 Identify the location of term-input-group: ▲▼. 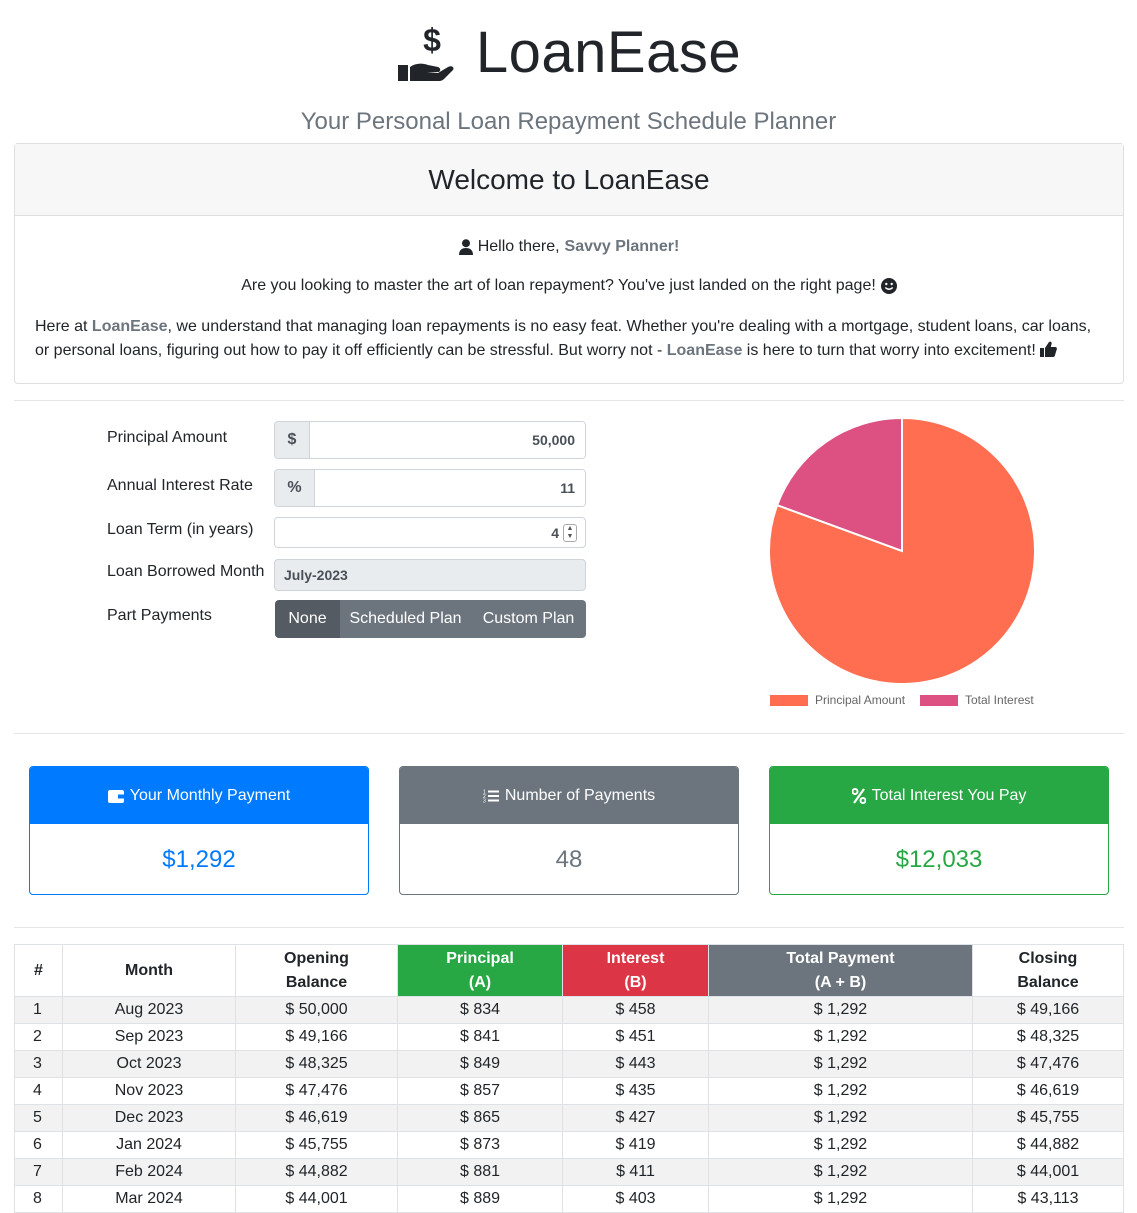
(430, 532).